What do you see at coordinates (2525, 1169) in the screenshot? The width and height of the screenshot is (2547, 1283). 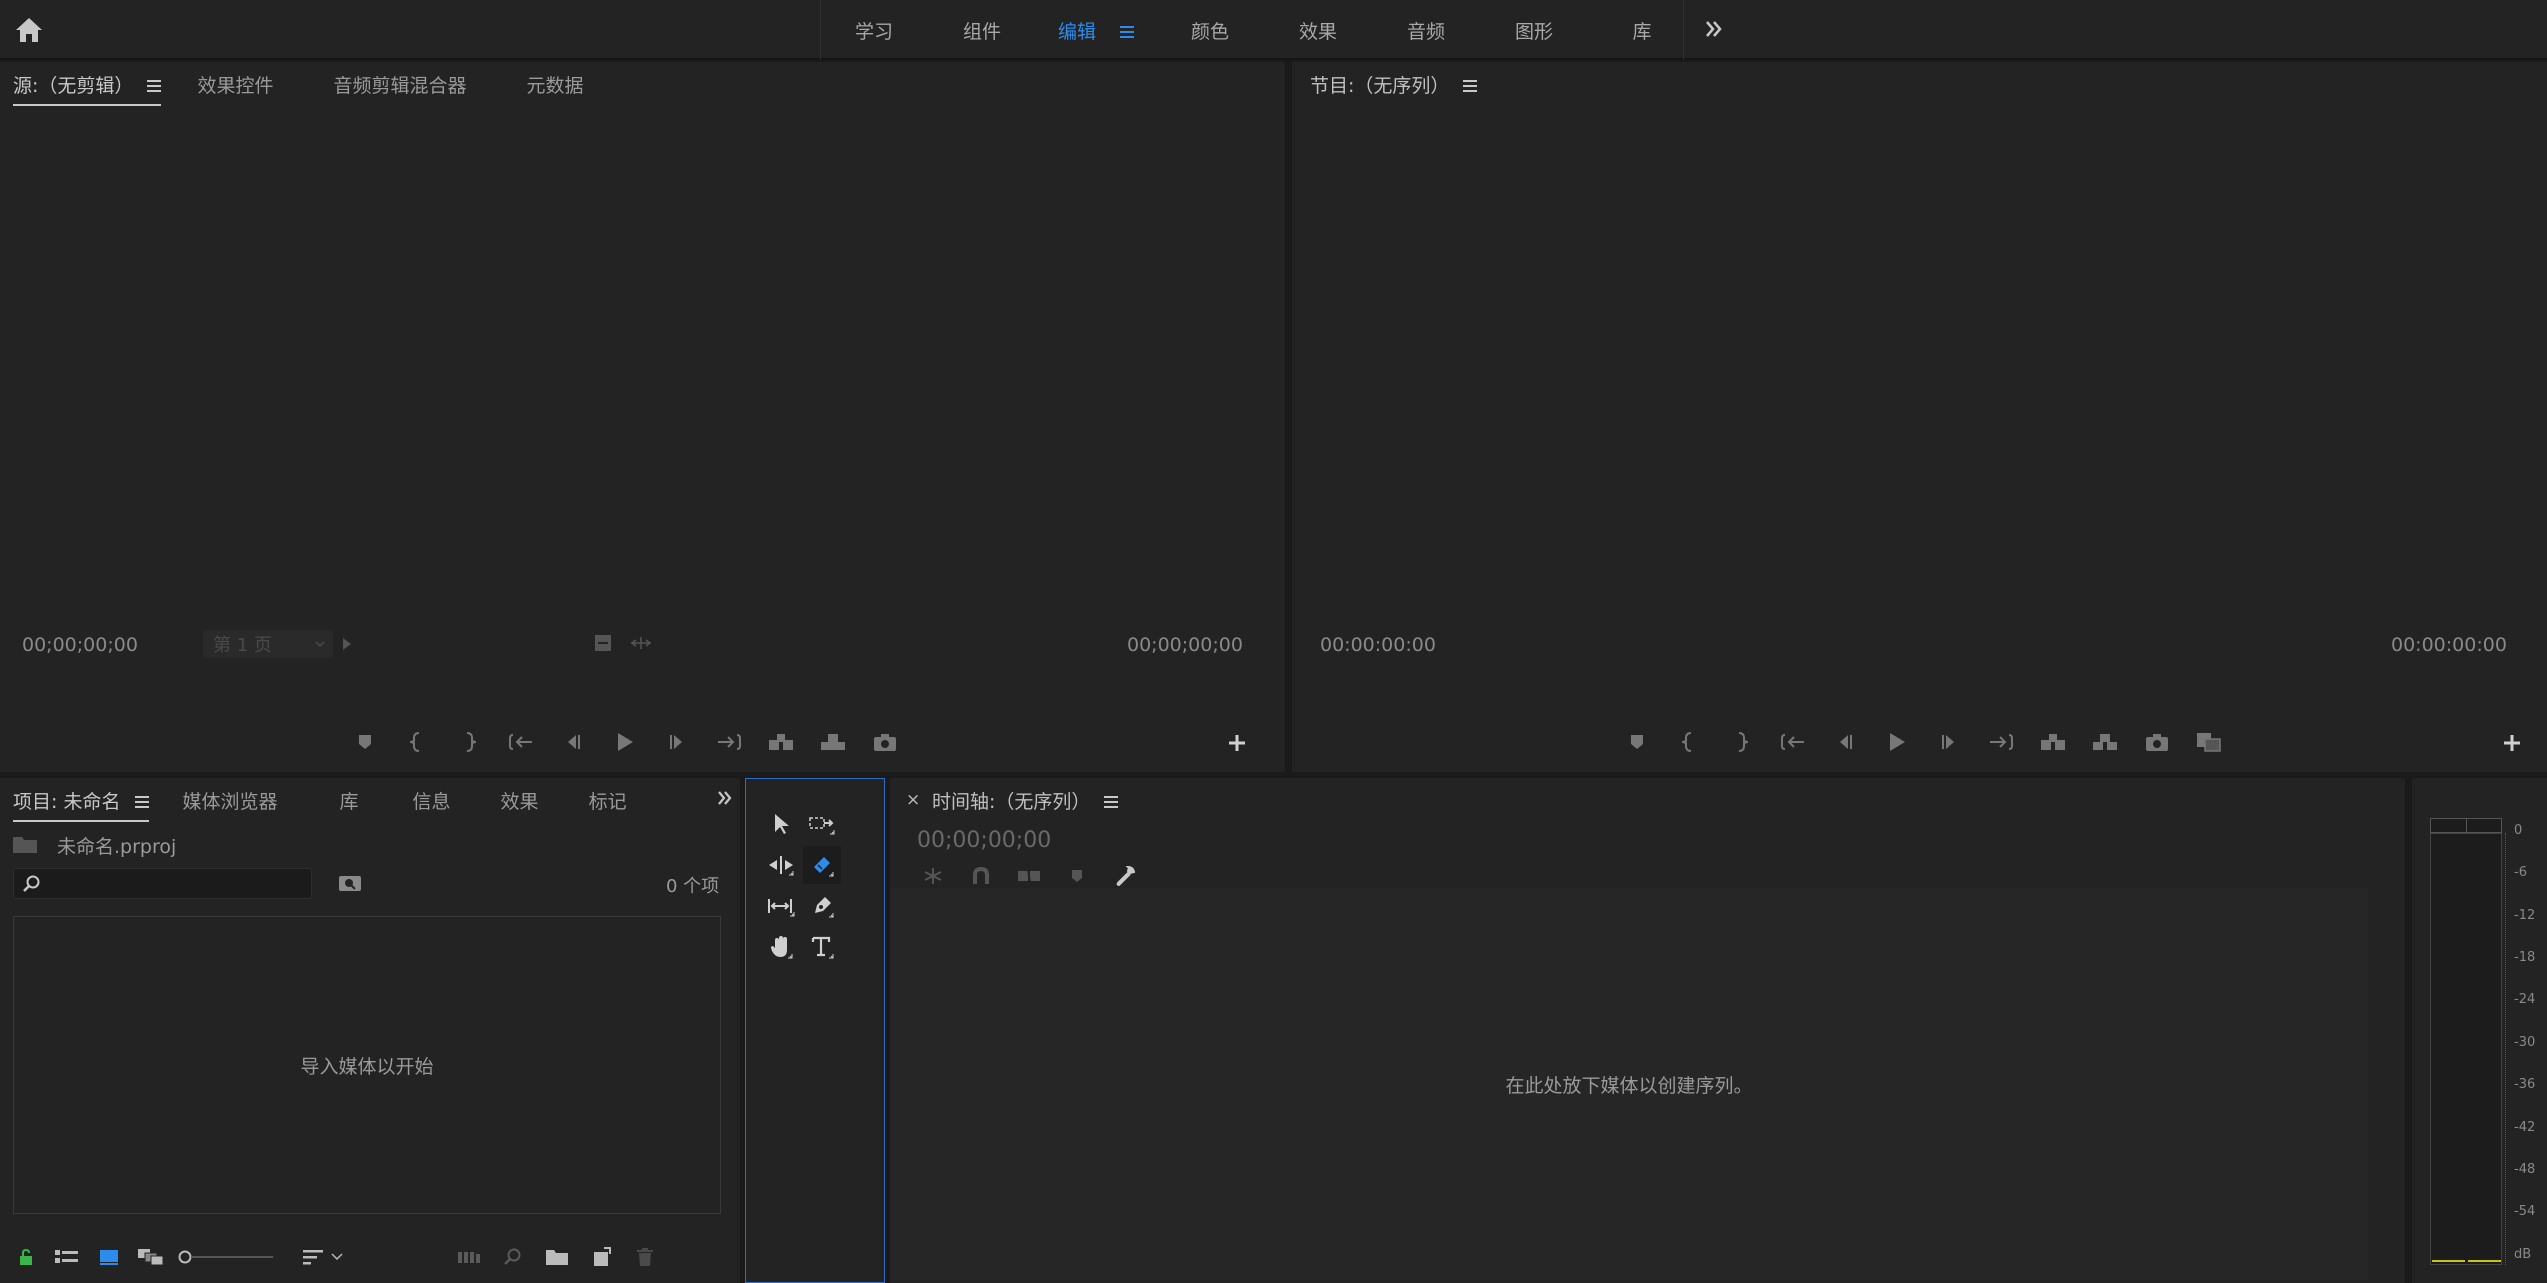 I see `meter-label: -48` at bounding box center [2525, 1169].